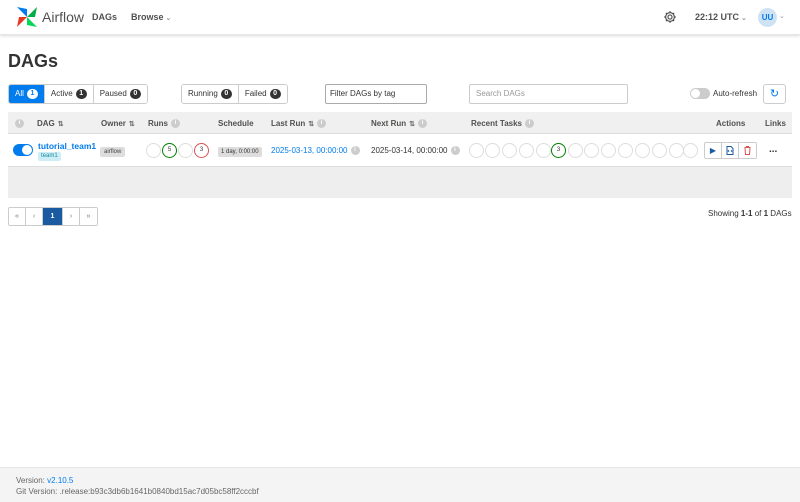  What do you see at coordinates (548, 94) in the screenshot?
I see `search-input: Search DAGs` at bounding box center [548, 94].